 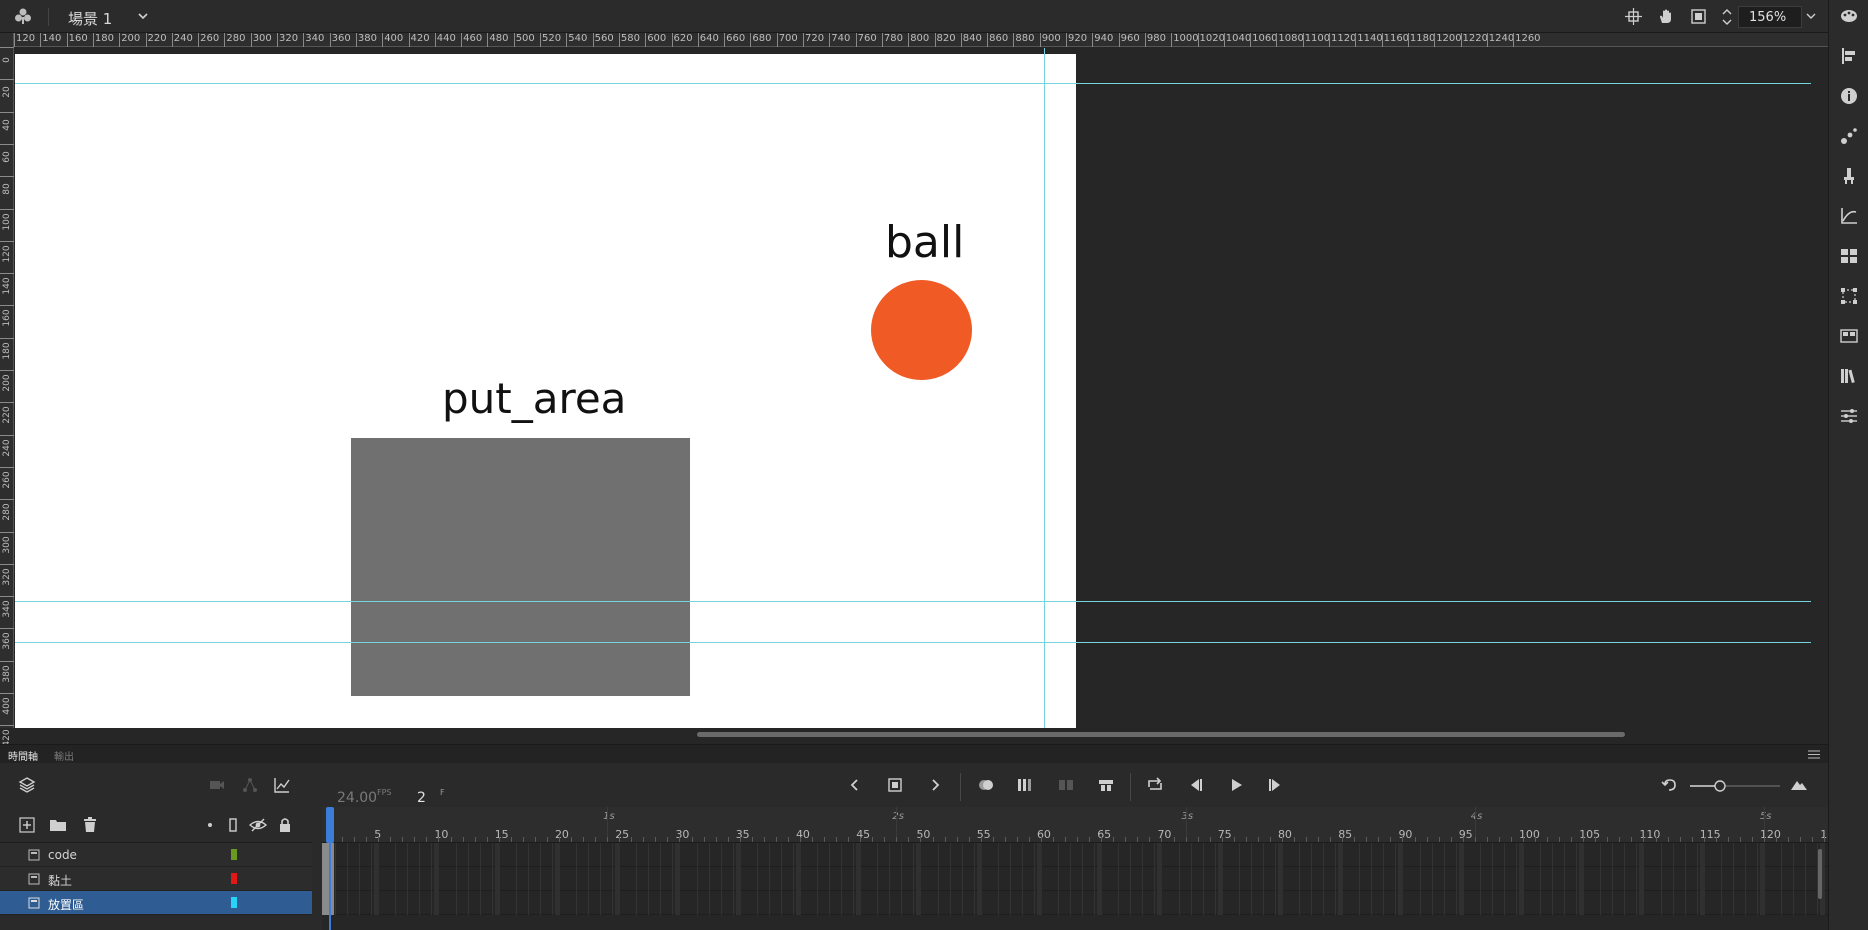 I want to click on transform-icon, so click(x=1849, y=296).